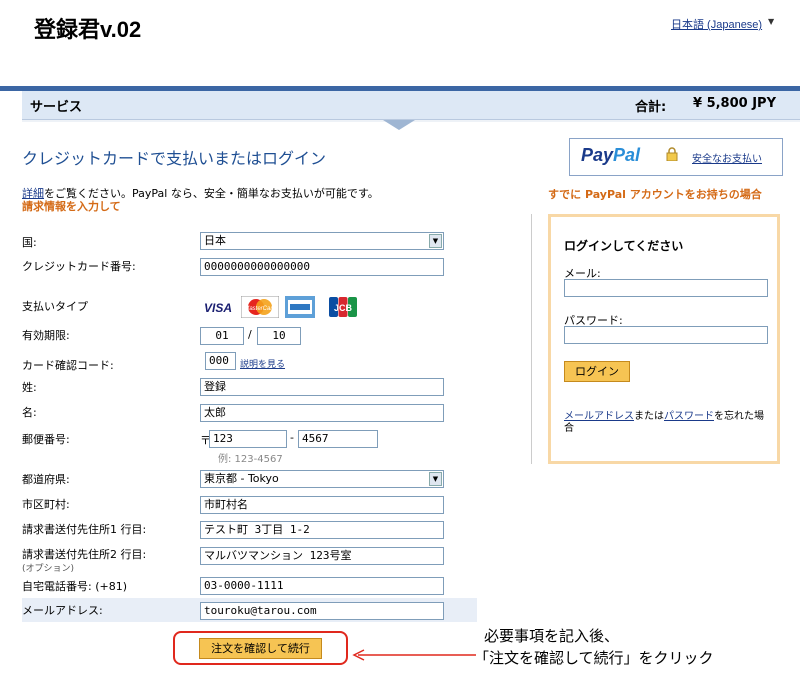 The image size is (800, 674). I want to click on login-title: ログインしてください, so click(624, 246).